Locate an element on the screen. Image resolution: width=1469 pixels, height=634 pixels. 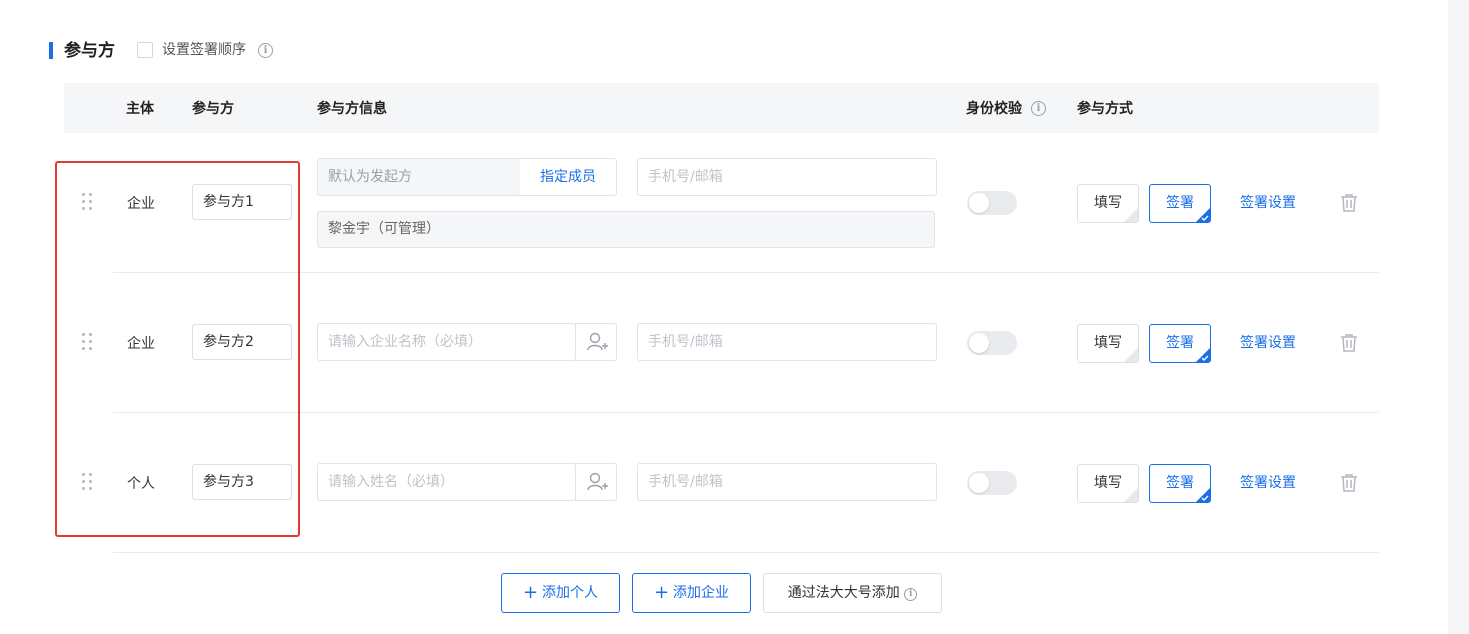
add-company-label: 添加企业 is located at coordinates (701, 593).